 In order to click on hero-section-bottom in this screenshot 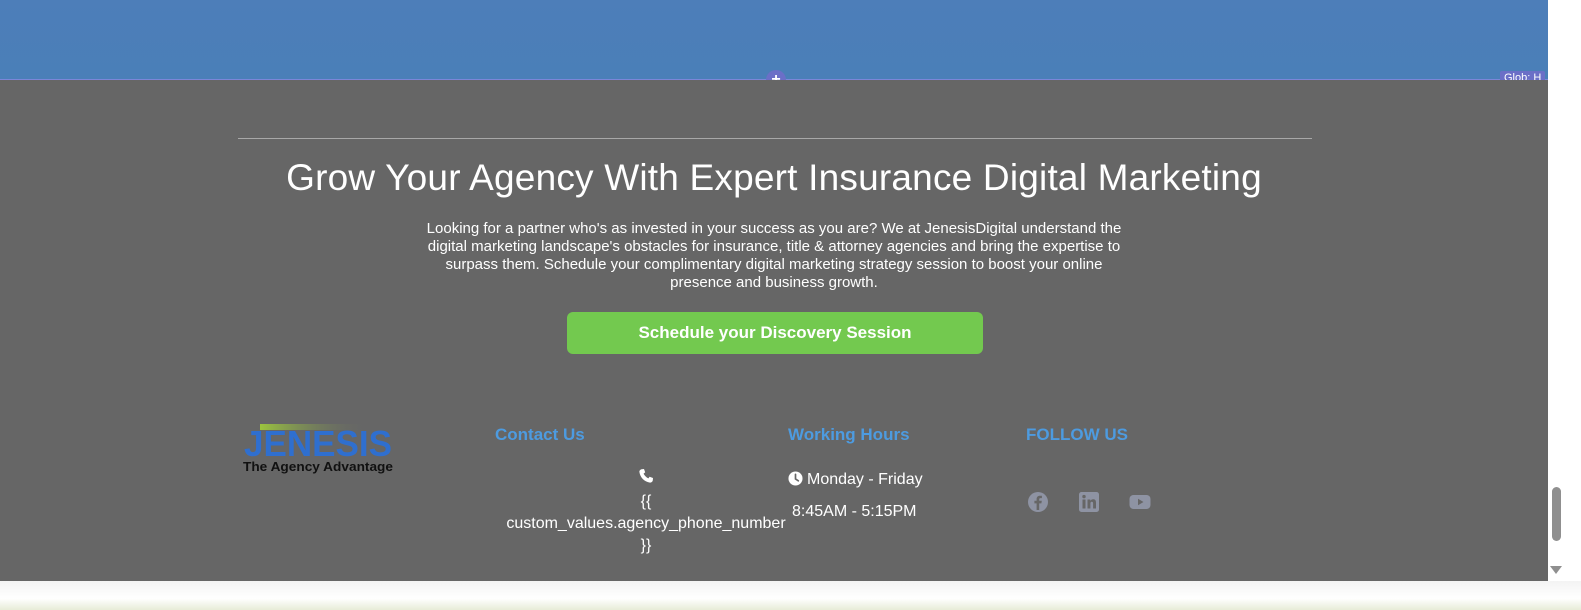, I will do `click(774, 40)`.